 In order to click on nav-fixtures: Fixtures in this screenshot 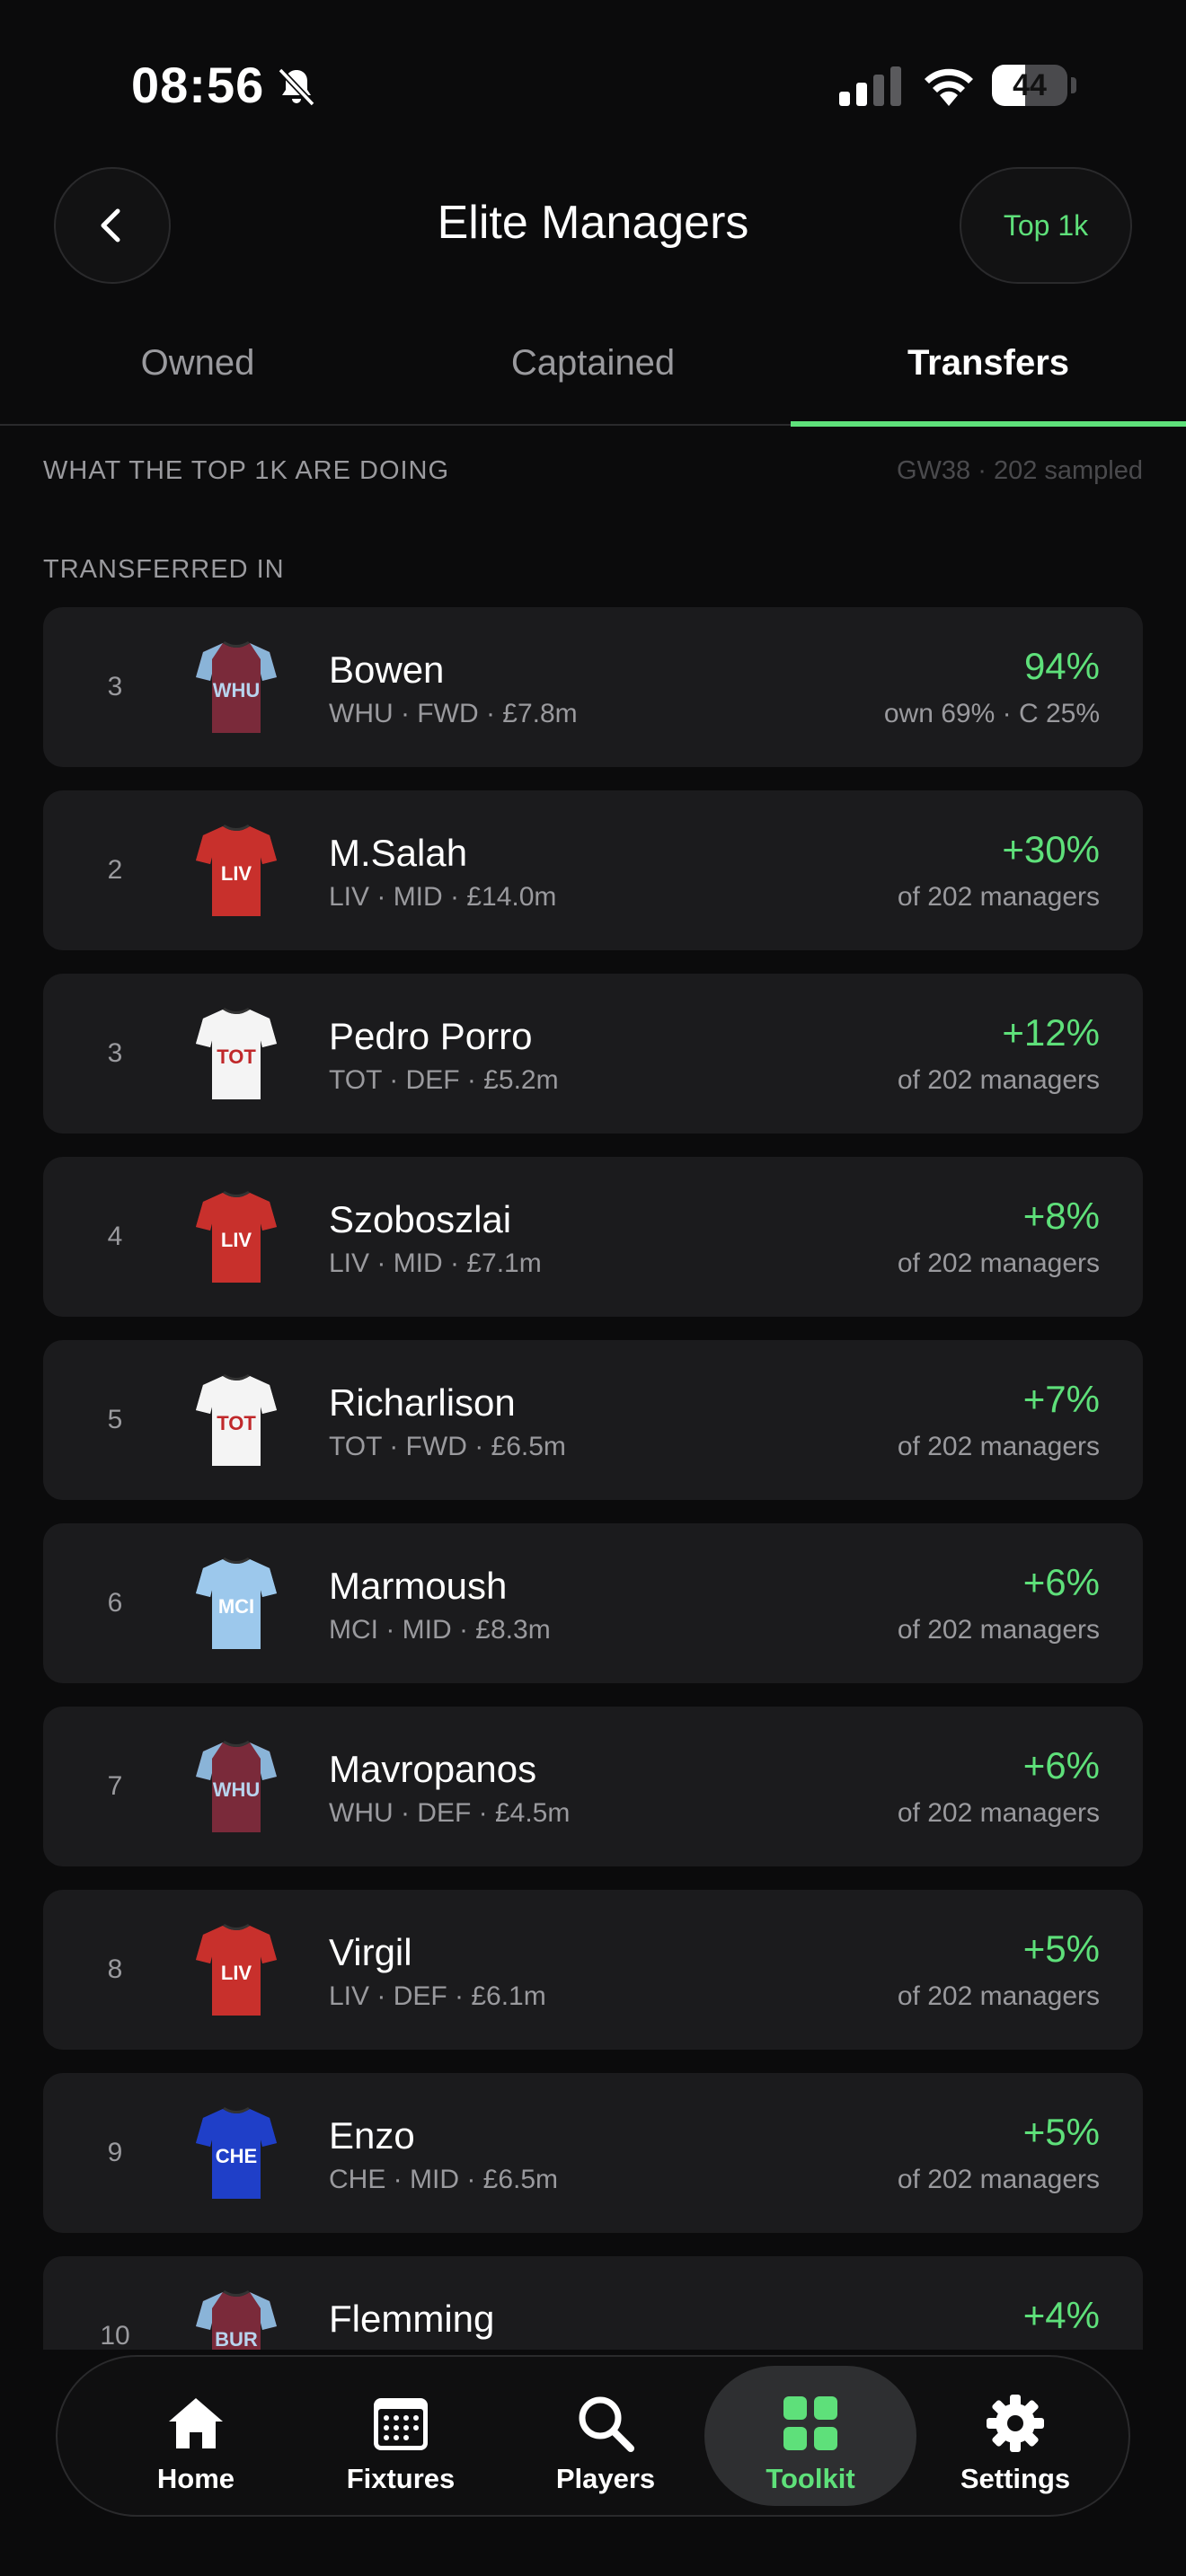, I will do `click(401, 2436)`.